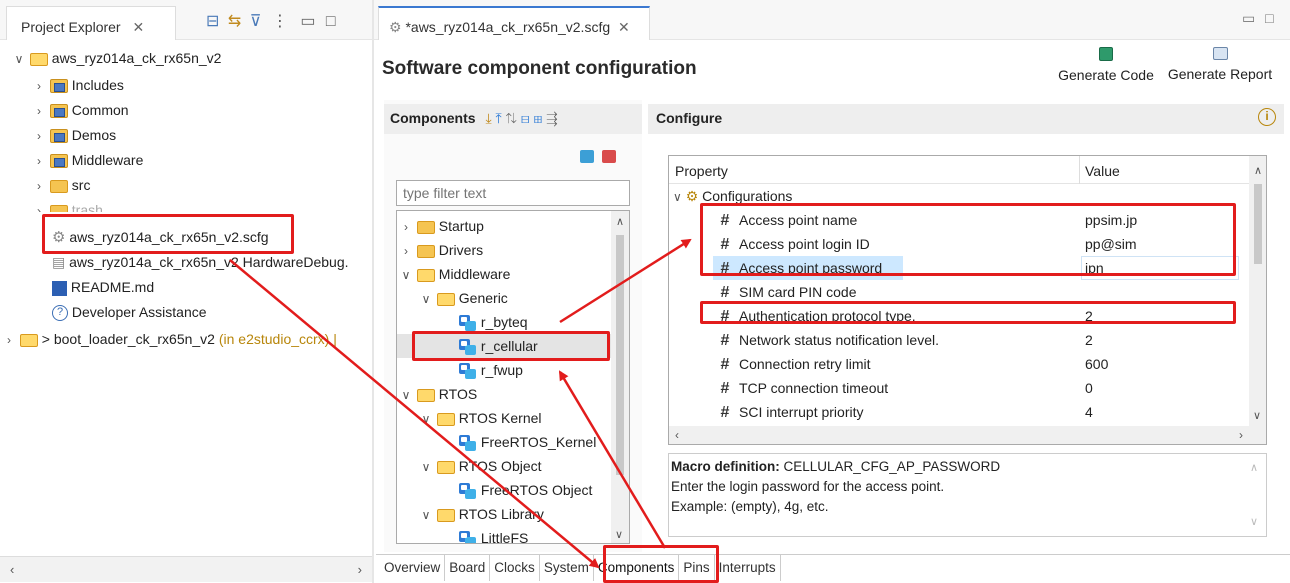 The image size is (1290, 583). Describe the element at coordinates (612, 459) in the screenshot. I see `arrow-components-tab-to-r-cellular` at that location.